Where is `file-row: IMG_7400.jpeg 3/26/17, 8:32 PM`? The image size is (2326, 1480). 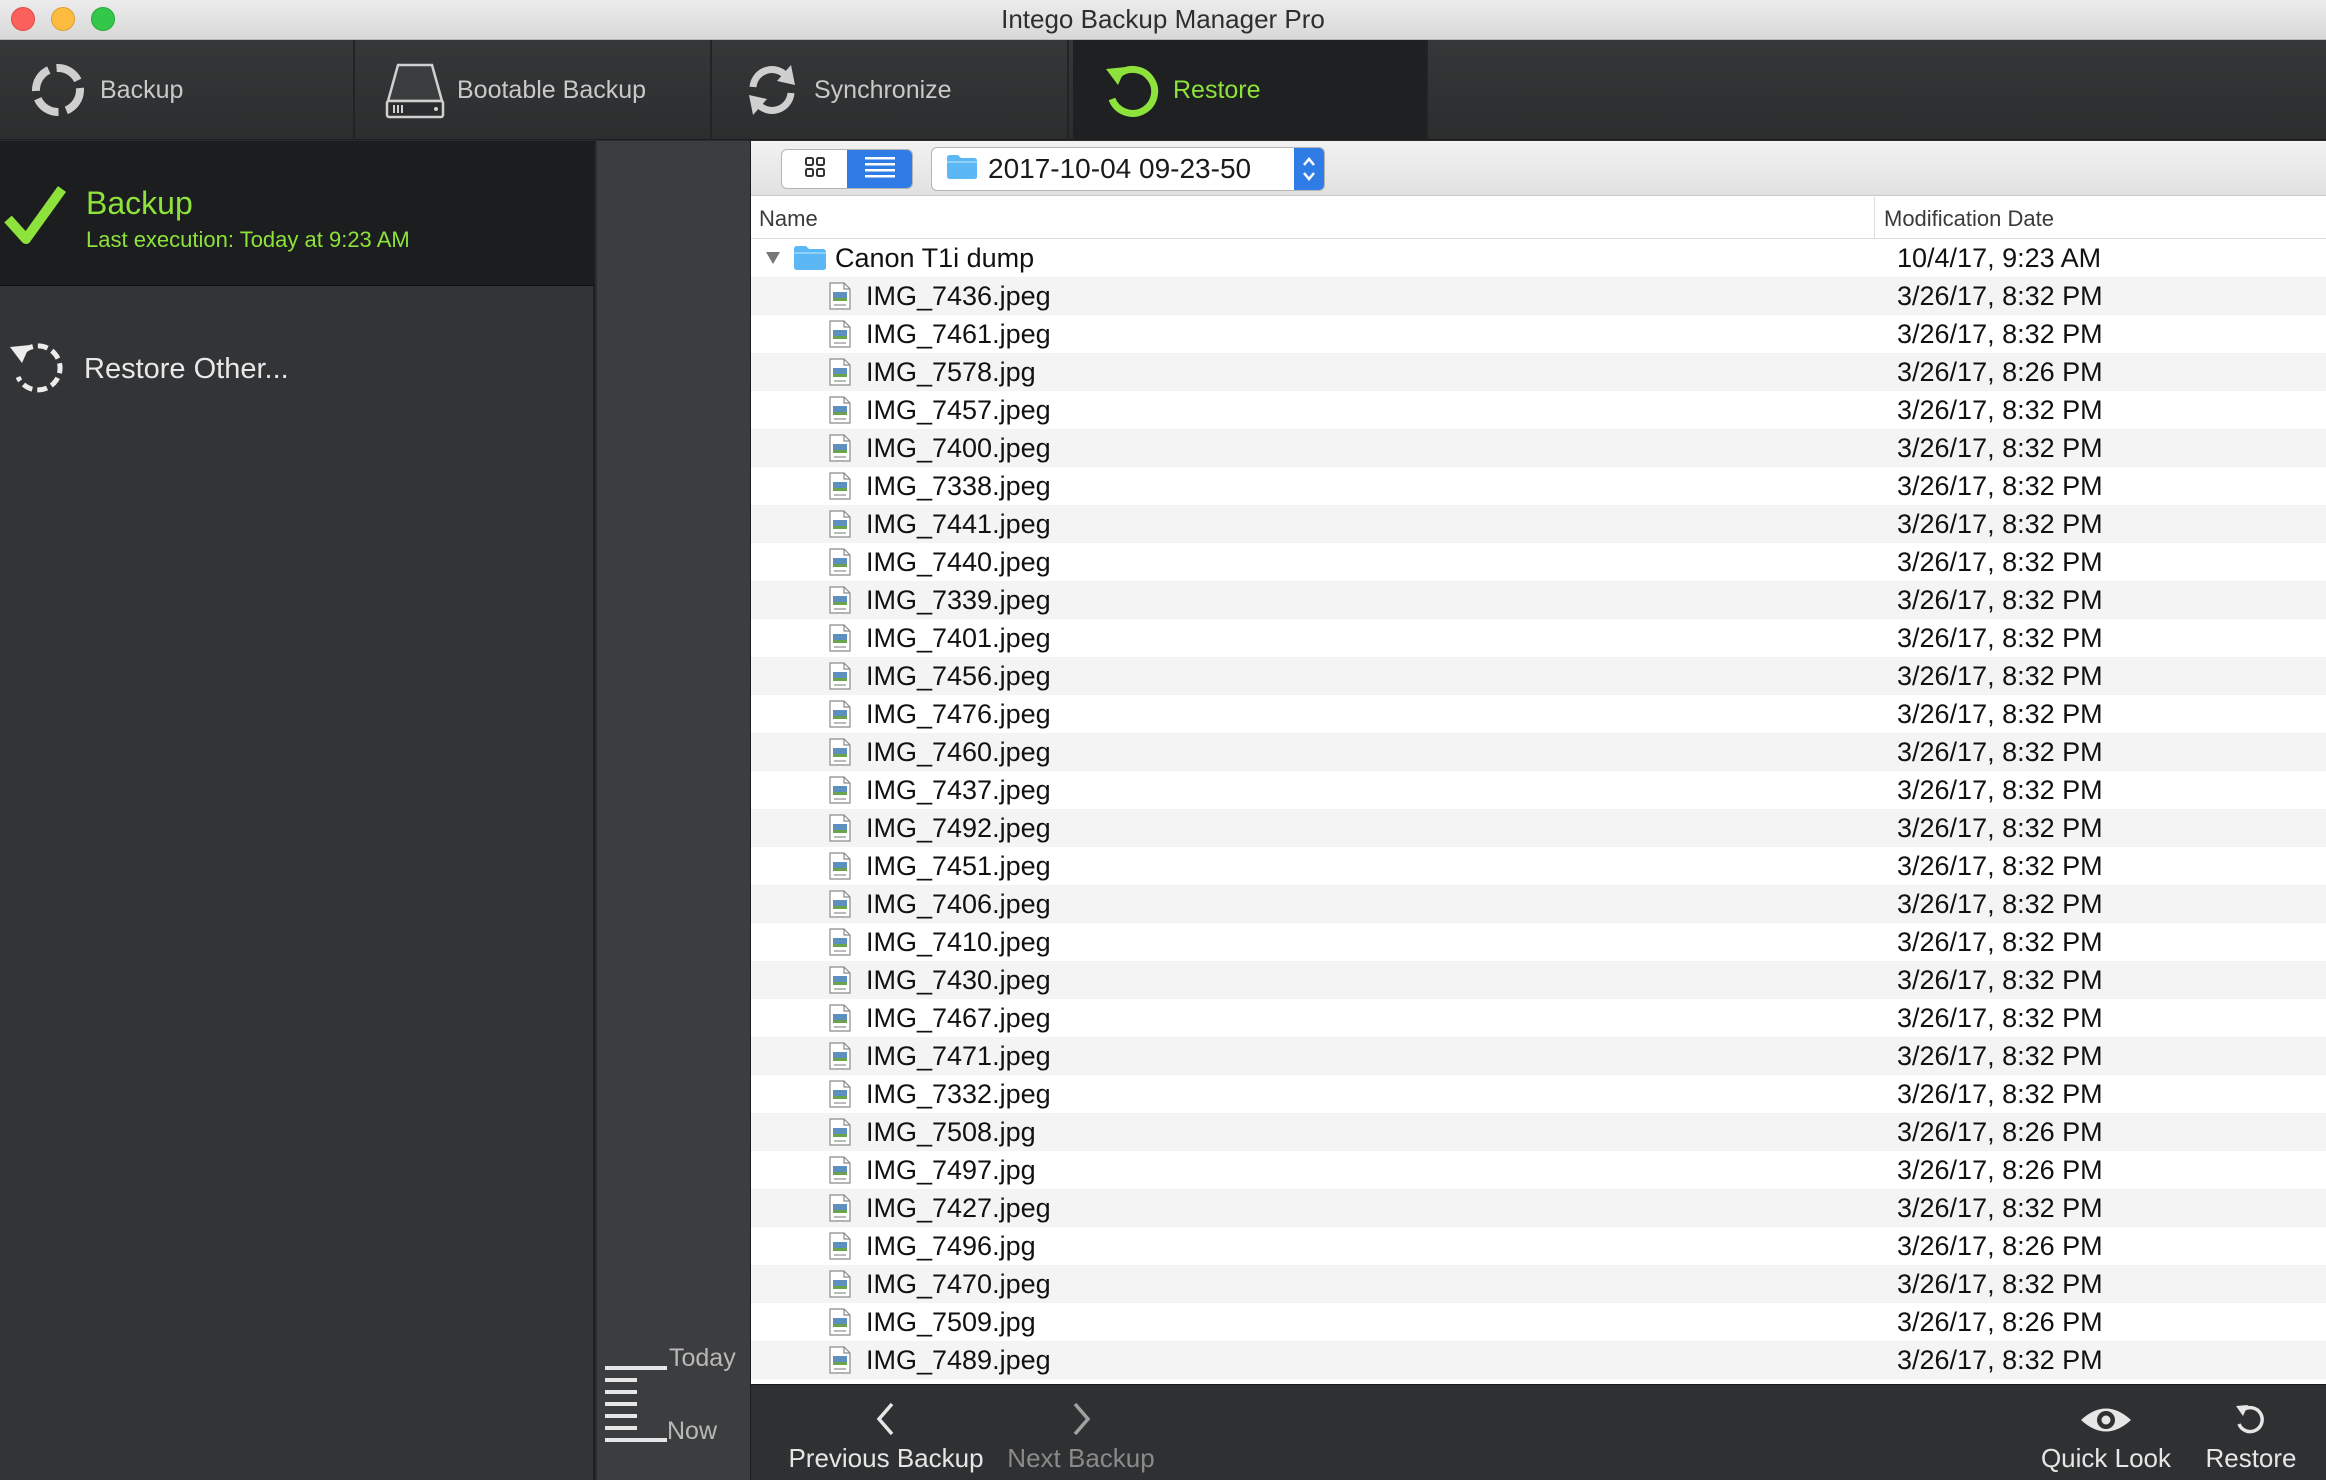
file-row: IMG_7400.jpeg 3/26/17, 8:32 PM is located at coordinates (1538, 448).